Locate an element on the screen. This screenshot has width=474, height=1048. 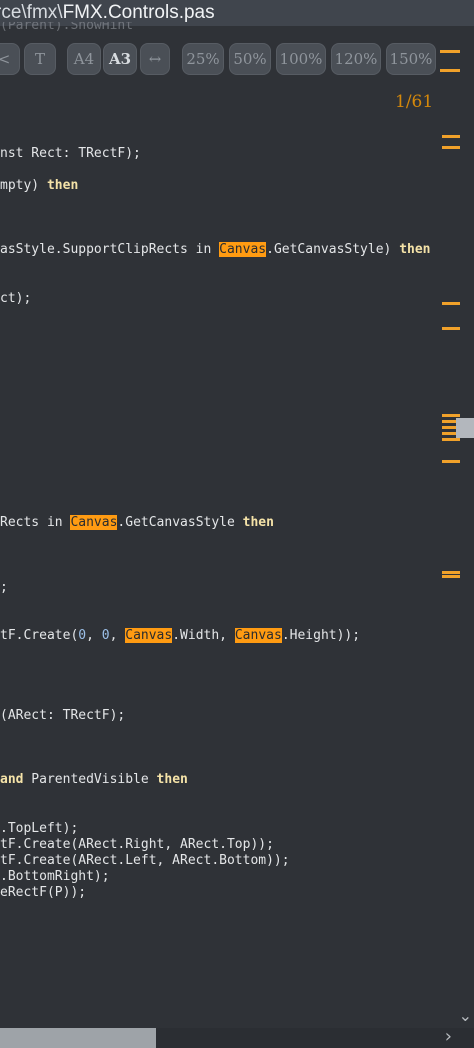
code-line: Rects in Canvas.GetCanvasStyle then is located at coordinates (137, 522).